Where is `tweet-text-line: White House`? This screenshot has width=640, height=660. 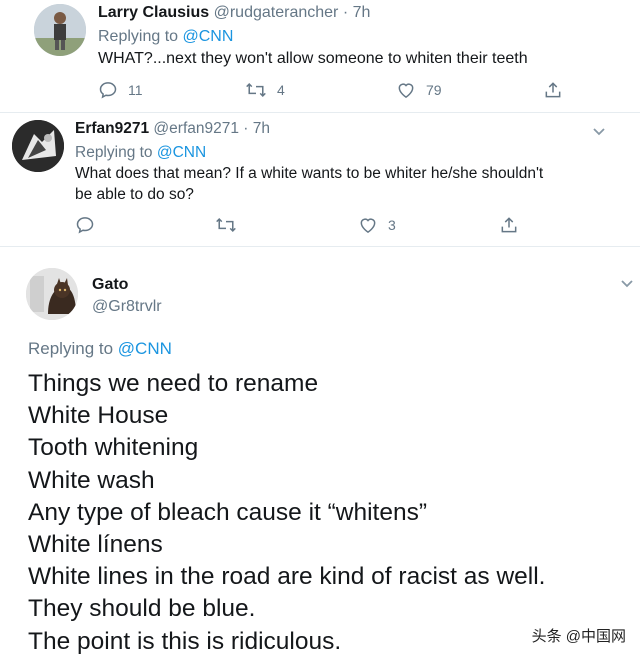 tweet-text-line: White House is located at coordinates (98, 416).